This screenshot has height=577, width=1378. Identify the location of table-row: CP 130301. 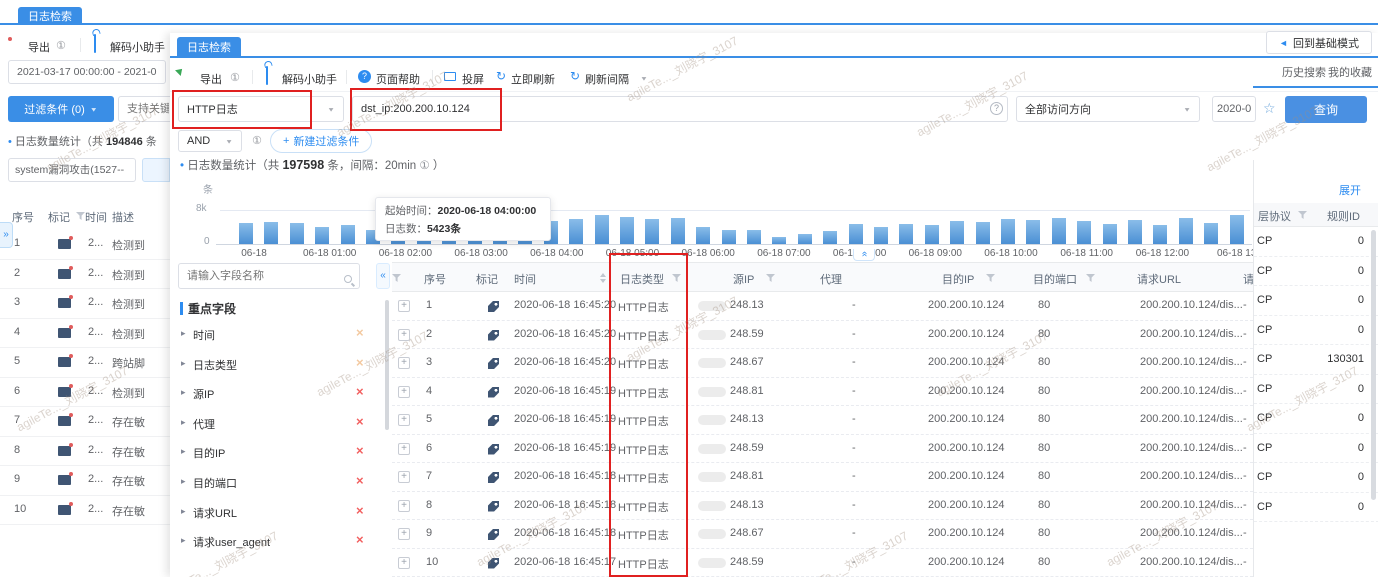
(1316, 360).